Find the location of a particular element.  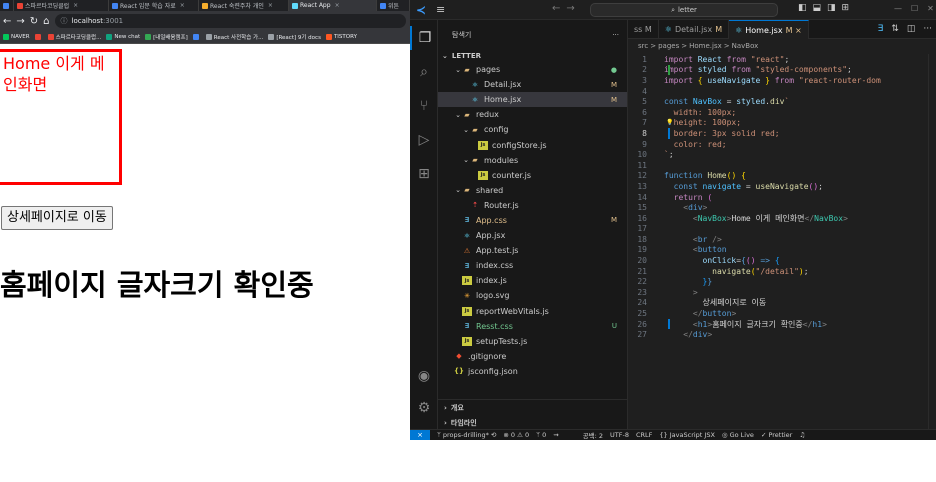

tree-item-js: js setupTests.js is located at coordinates (532, 341).